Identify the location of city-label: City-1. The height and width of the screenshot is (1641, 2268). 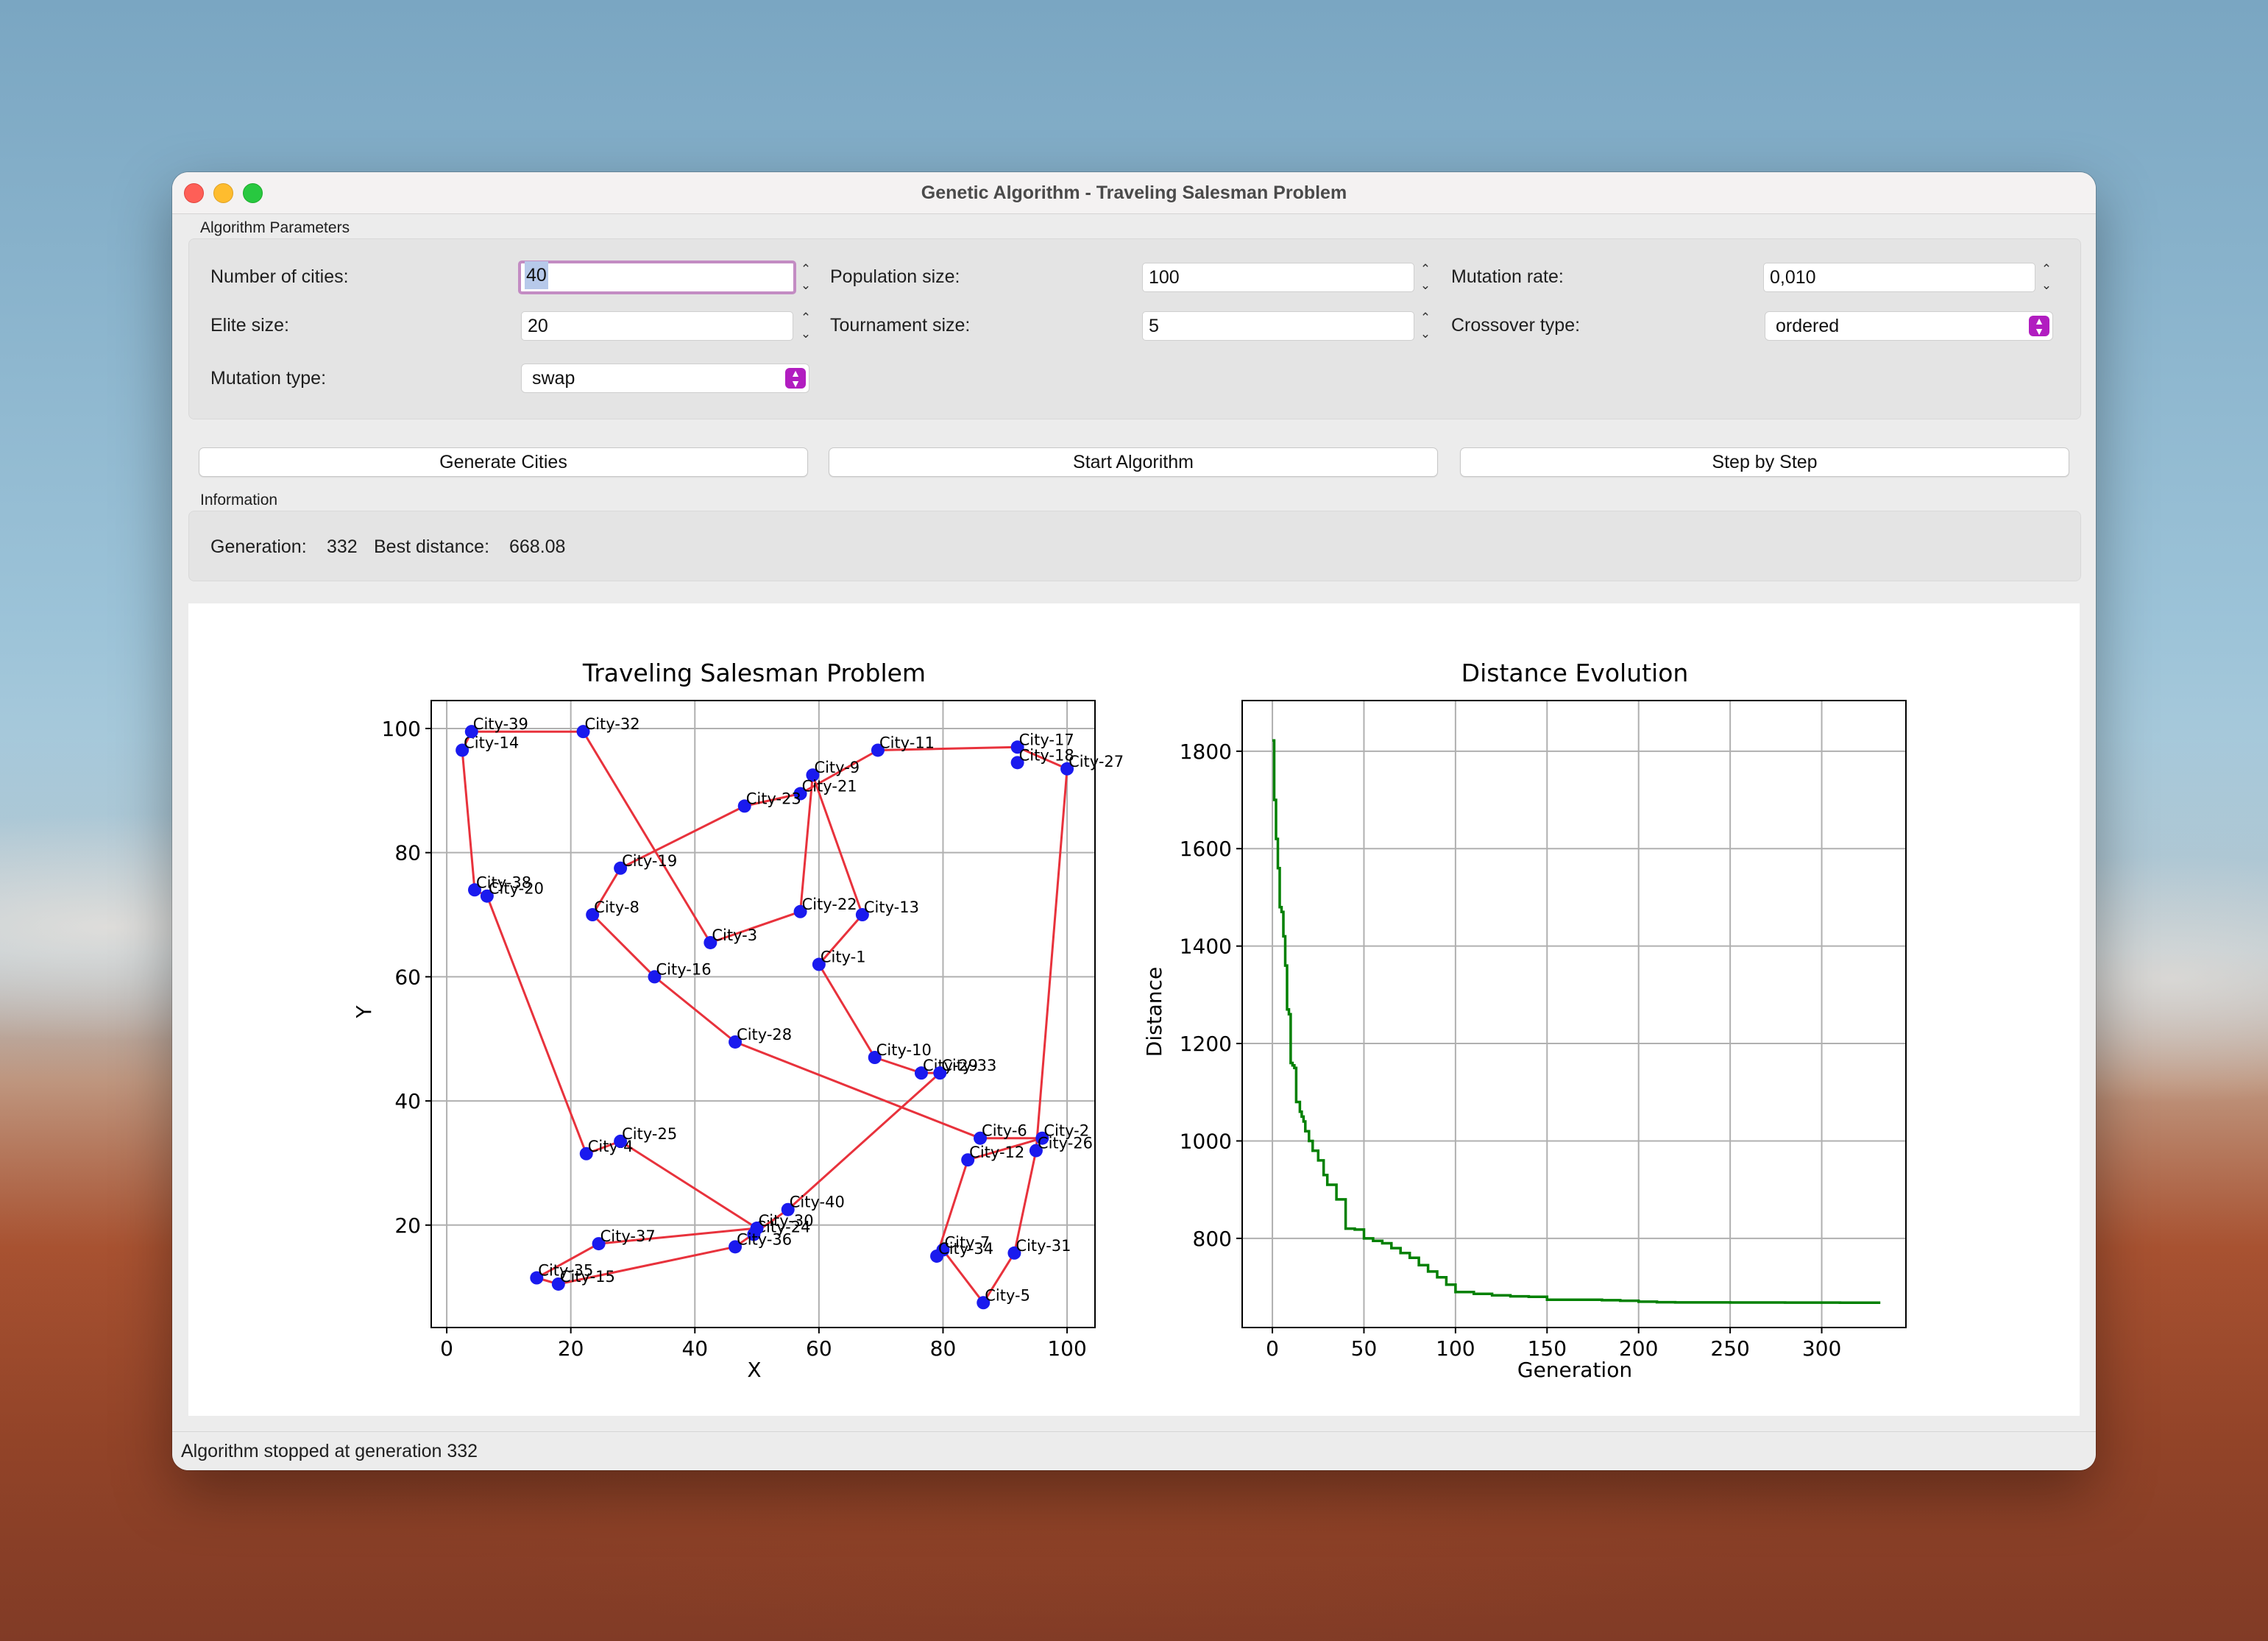
(844, 957).